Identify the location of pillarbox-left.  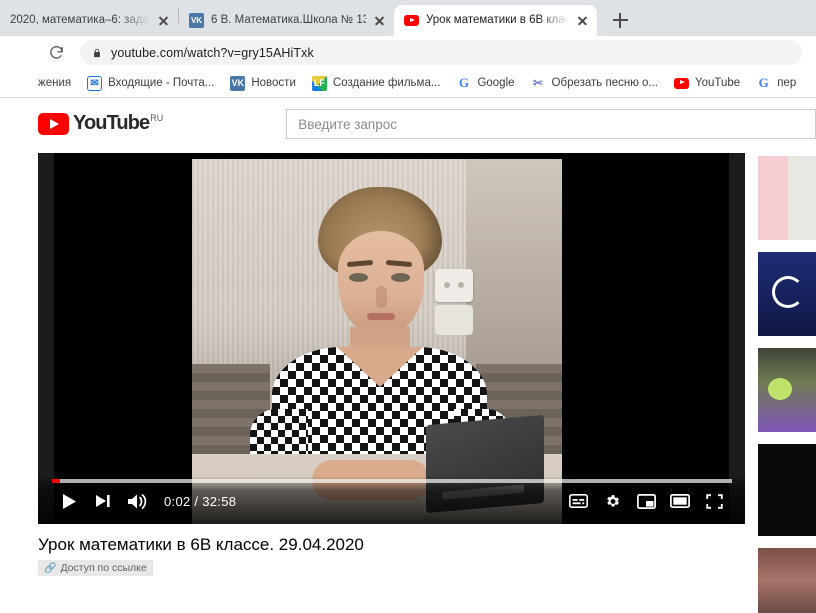
(46, 338).